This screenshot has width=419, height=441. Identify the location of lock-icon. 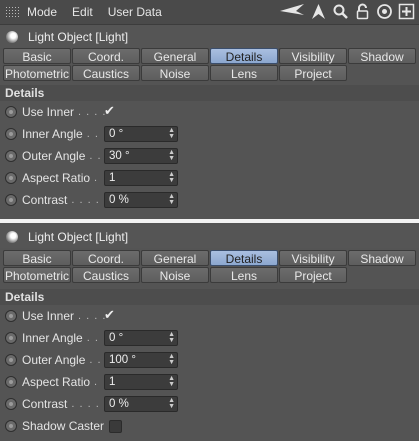
(362, 11).